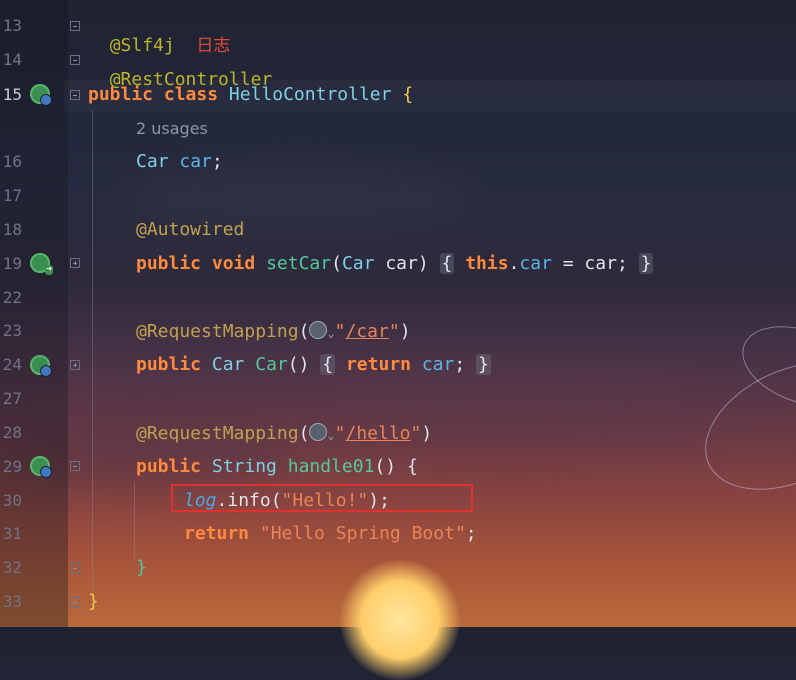 This screenshot has width=796, height=680. Describe the element at coordinates (12, 229) in the screenshot. I see `line-number: 18` at that location.